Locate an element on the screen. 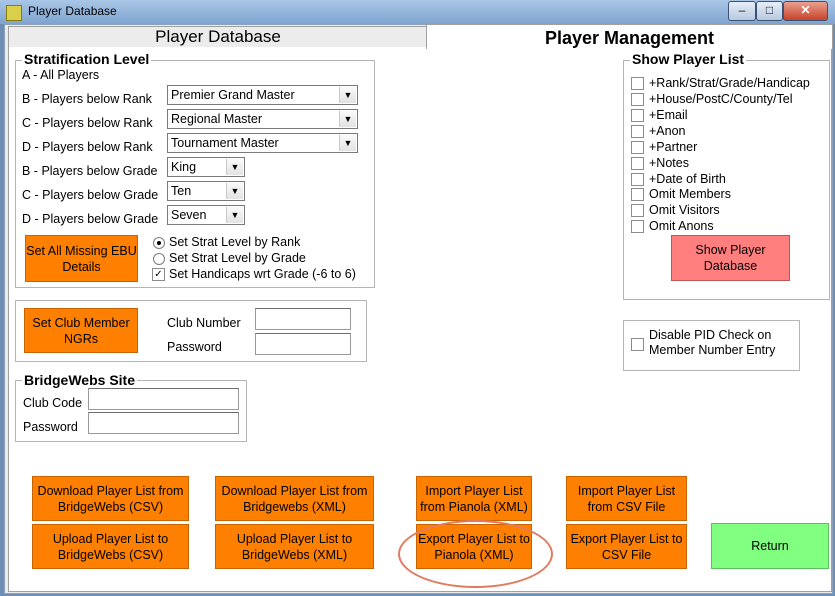 Image resolution: width=835 pixels, height=596 pixels. bridgewebs-password-input is located at coordinates (163, 423).